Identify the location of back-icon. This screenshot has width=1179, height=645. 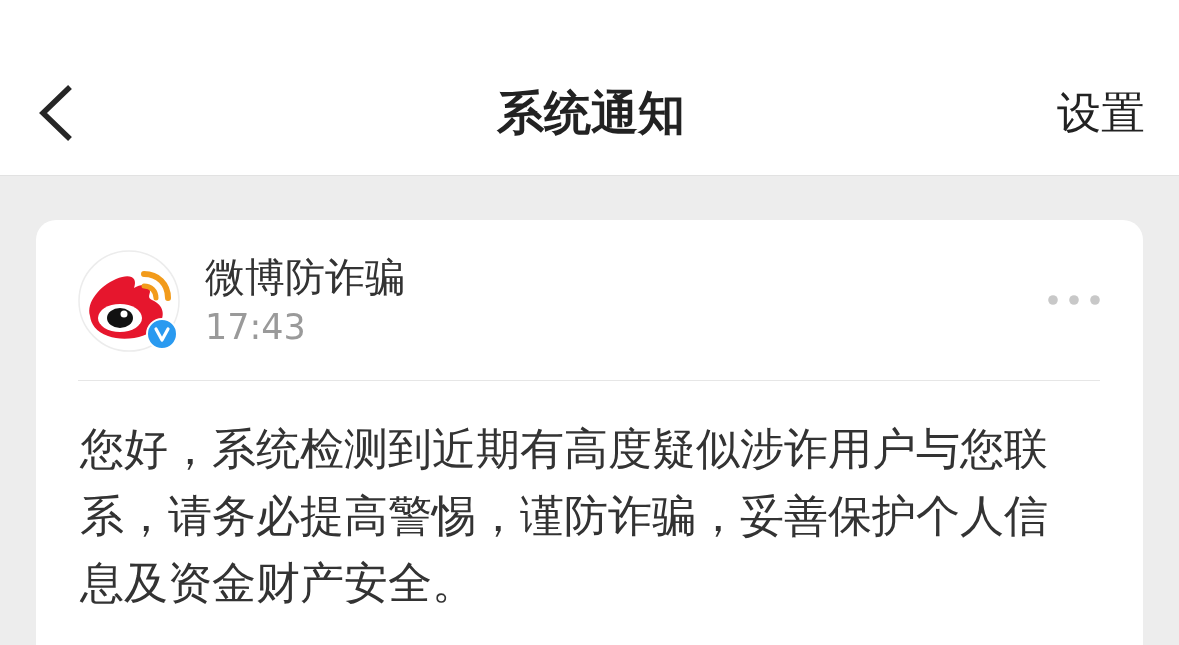
(55, 112).